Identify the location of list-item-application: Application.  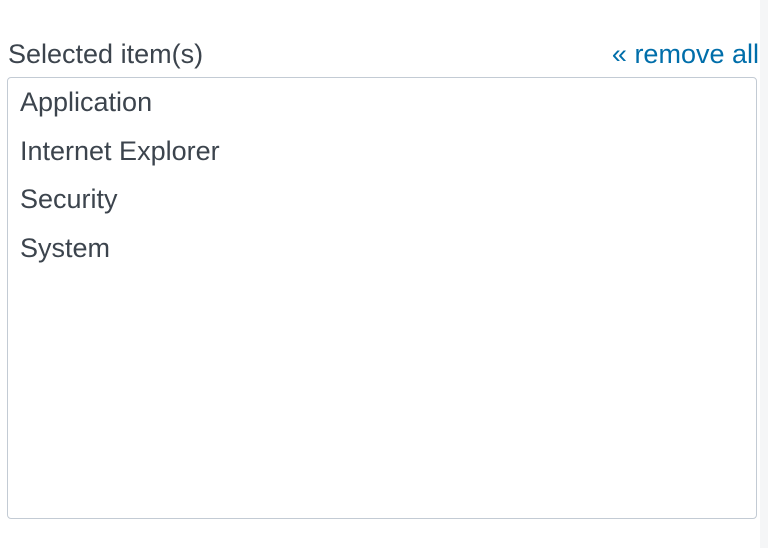
(382, 106).